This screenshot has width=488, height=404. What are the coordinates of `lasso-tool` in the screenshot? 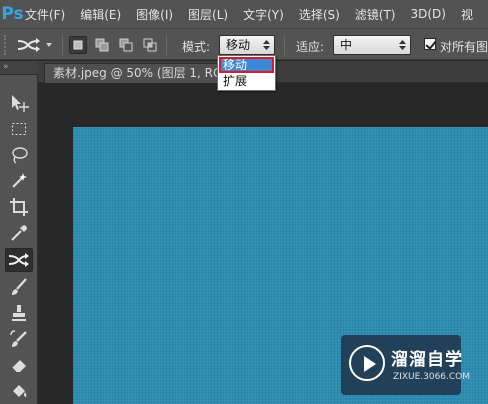 It's located at (19, 155).